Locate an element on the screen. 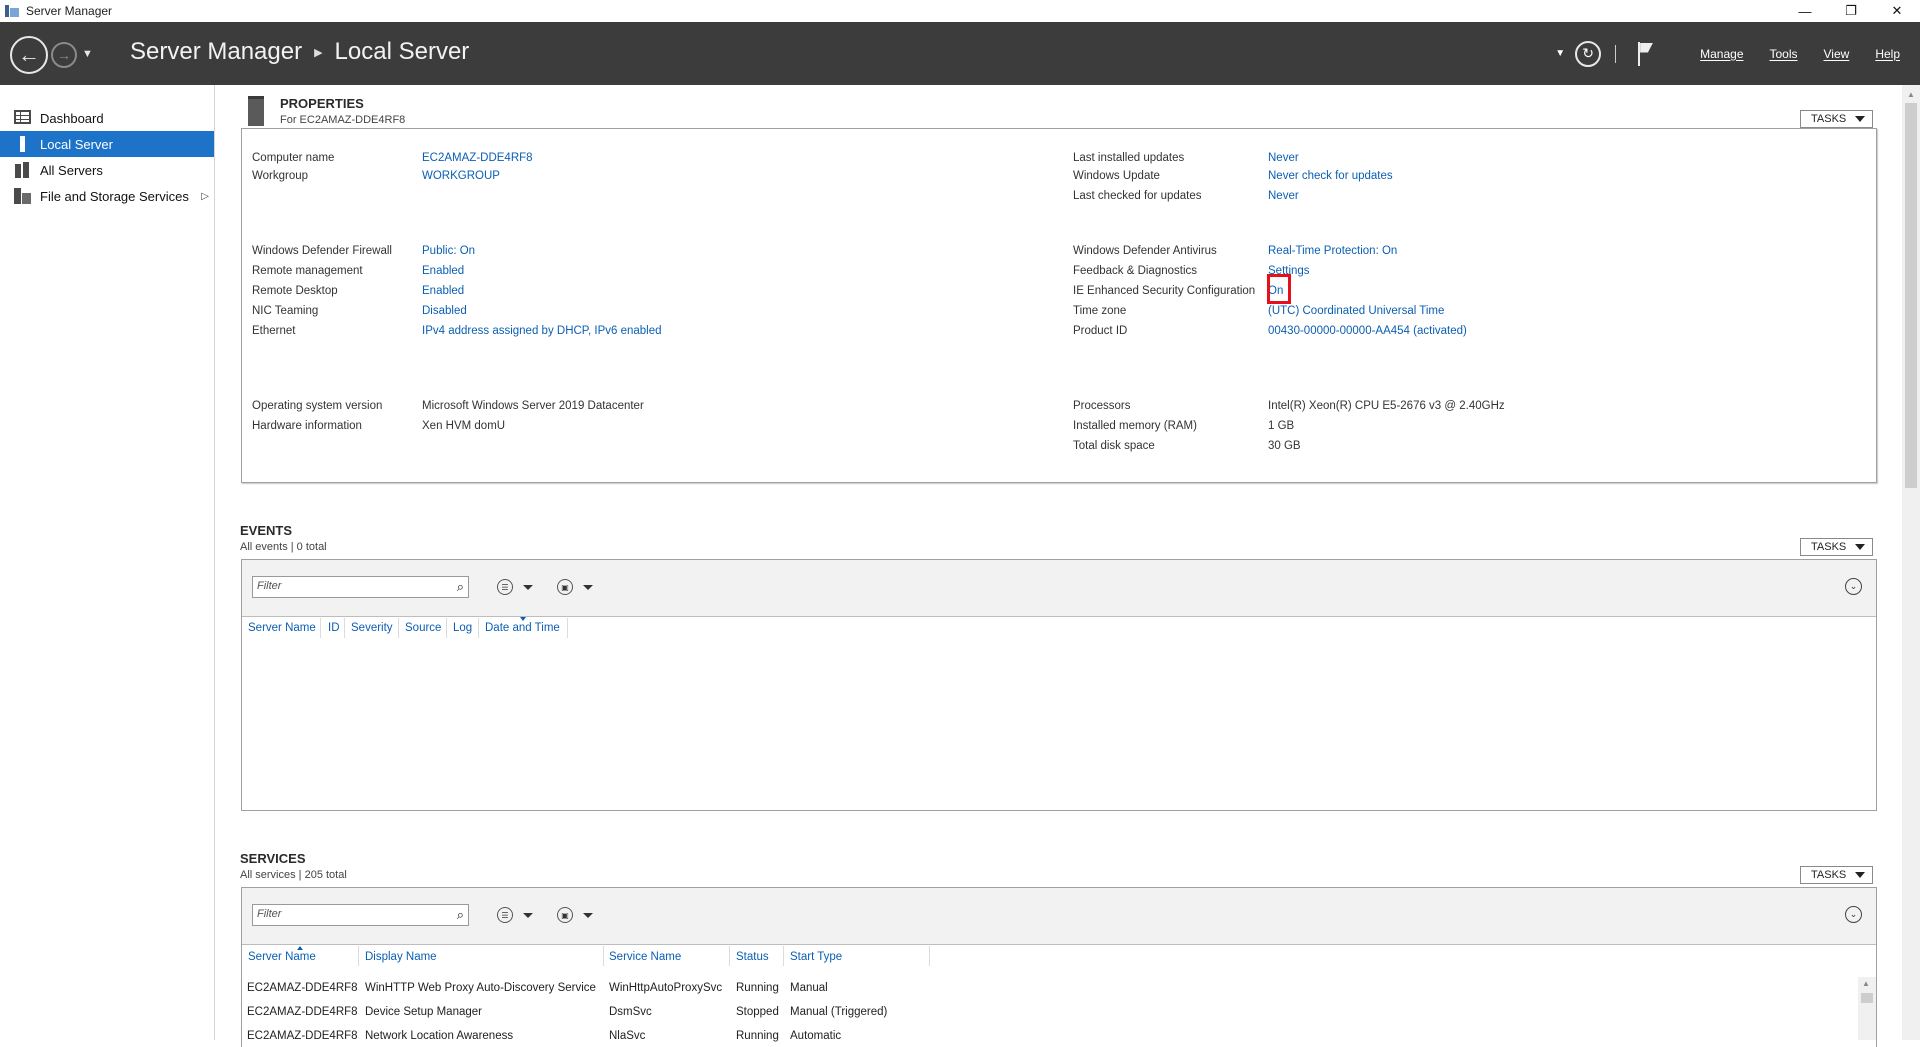 This screenshot has width=1920, height=1047. chevron-right-icon: ▷ is located at coordinates (205, 196).